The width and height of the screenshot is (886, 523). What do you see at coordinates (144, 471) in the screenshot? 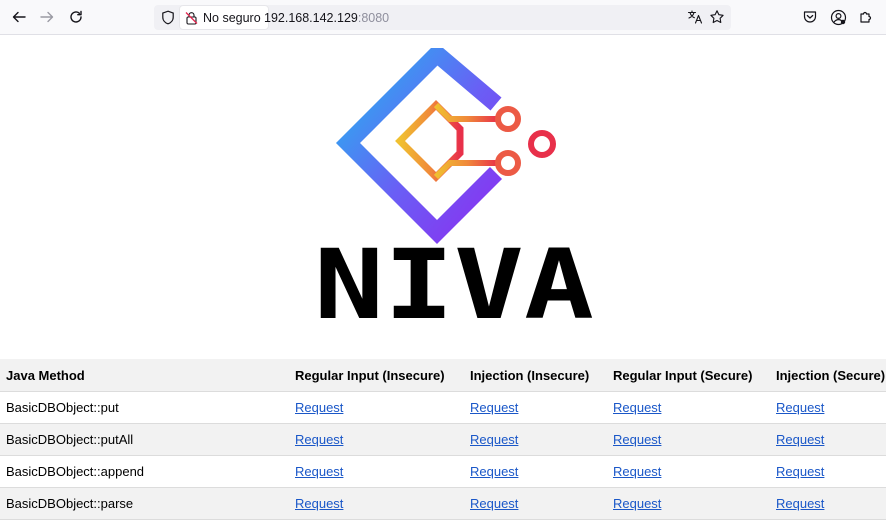
I see `method-name: BasicDBObject::append` at bounding box center [144, 471].